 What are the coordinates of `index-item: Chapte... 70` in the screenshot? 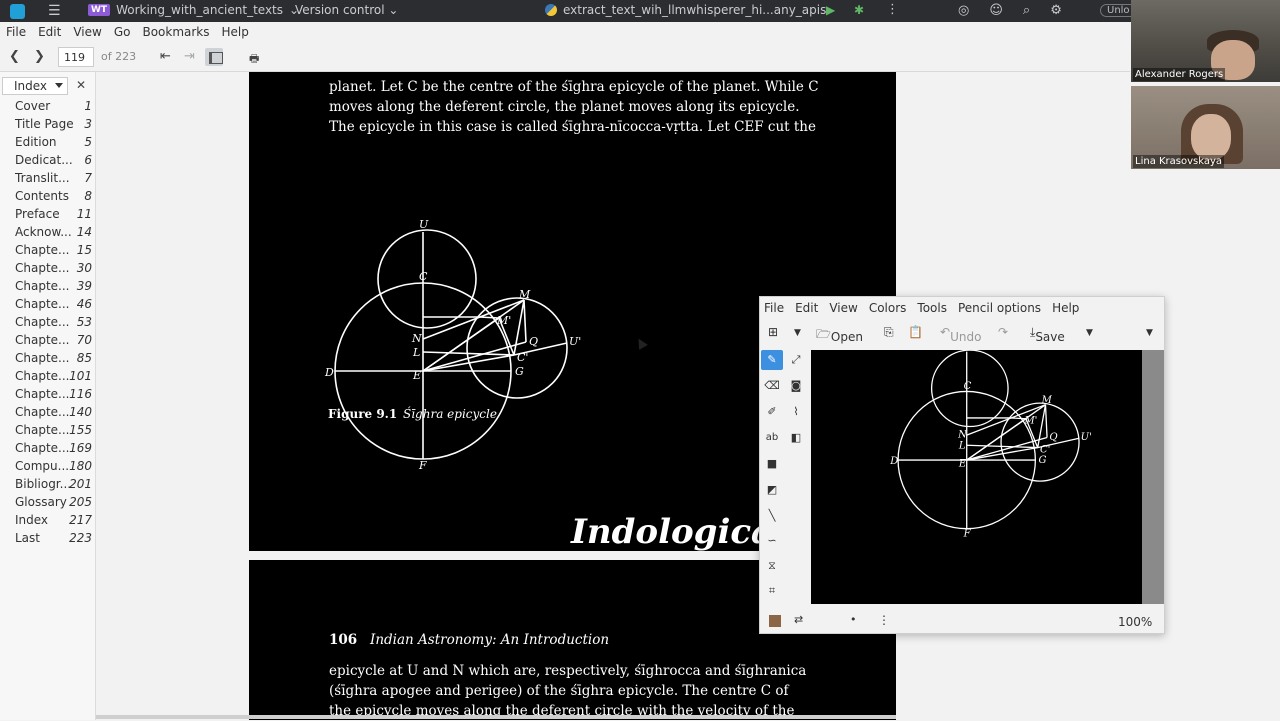 It's located at (54, 342).